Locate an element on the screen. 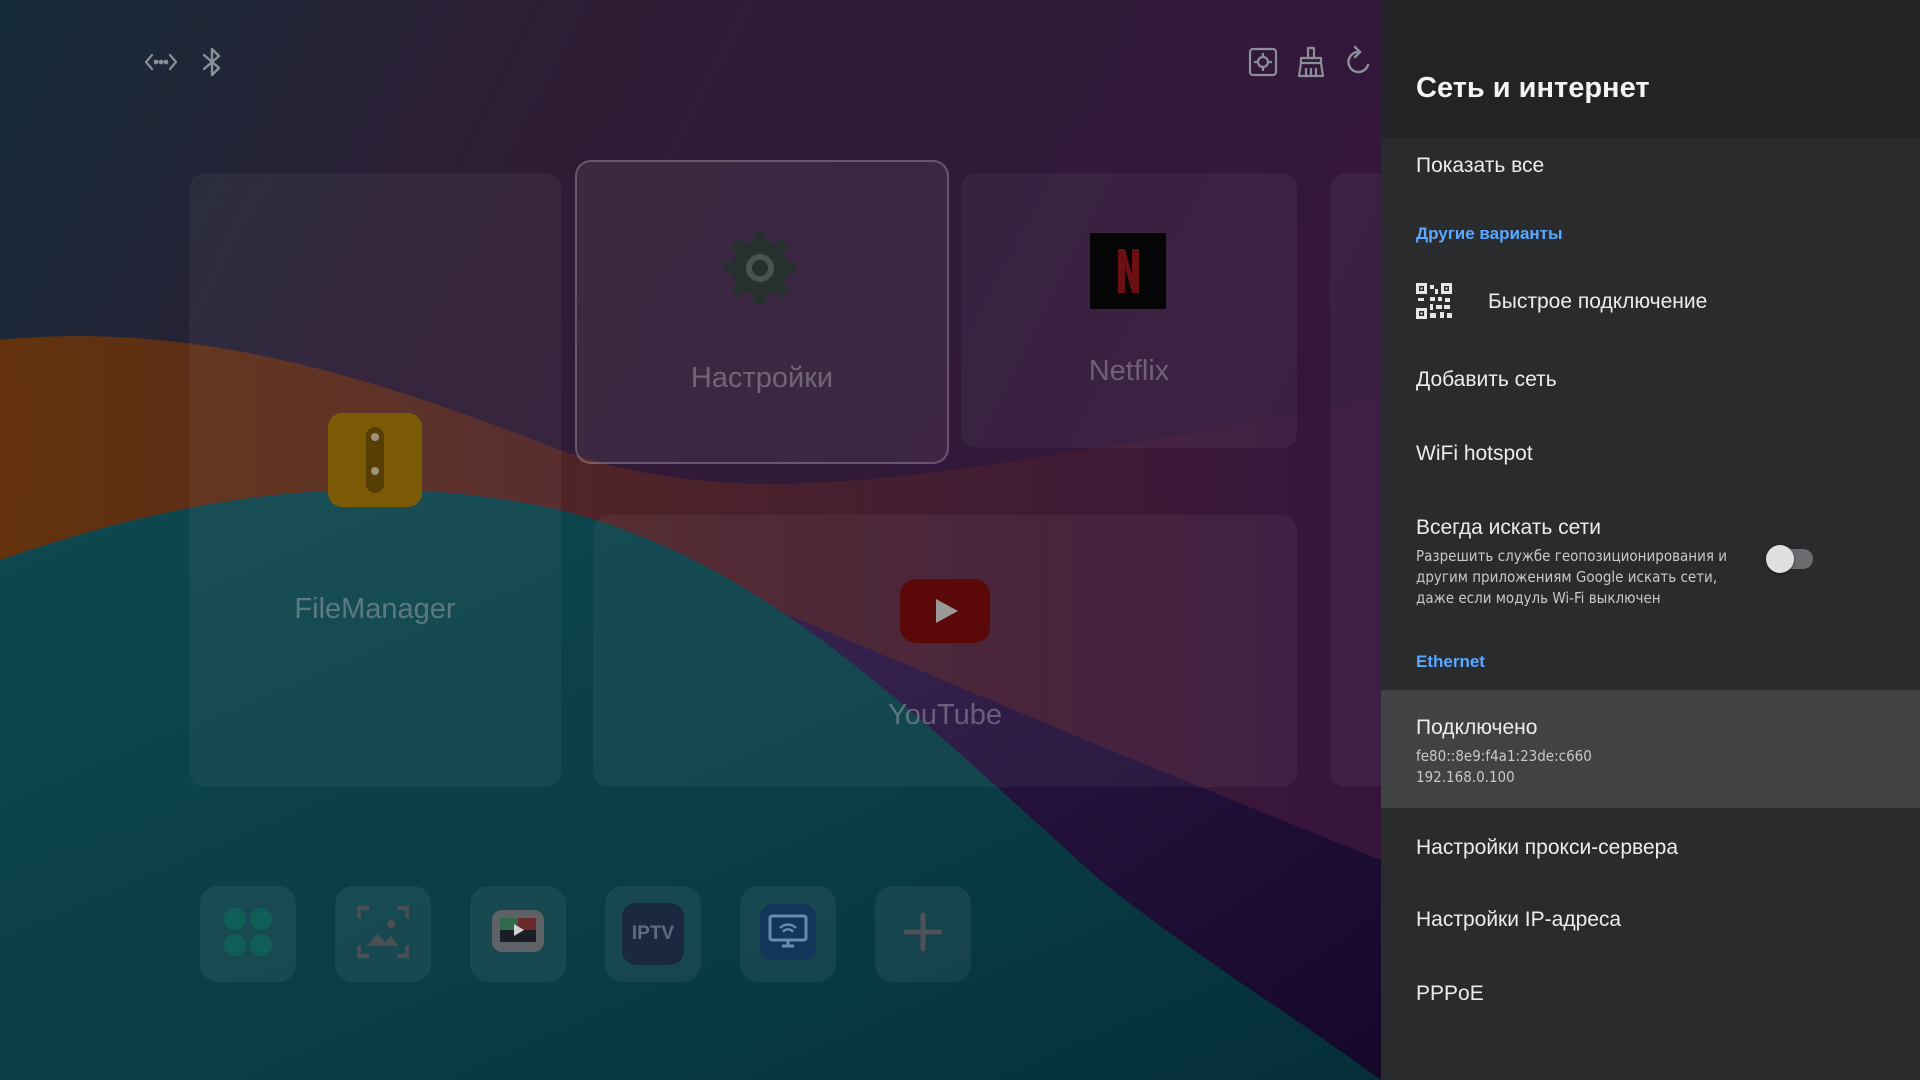 This screenshot has height=1080, width=1920. dock-gallery is located at coordinates (383, 934).